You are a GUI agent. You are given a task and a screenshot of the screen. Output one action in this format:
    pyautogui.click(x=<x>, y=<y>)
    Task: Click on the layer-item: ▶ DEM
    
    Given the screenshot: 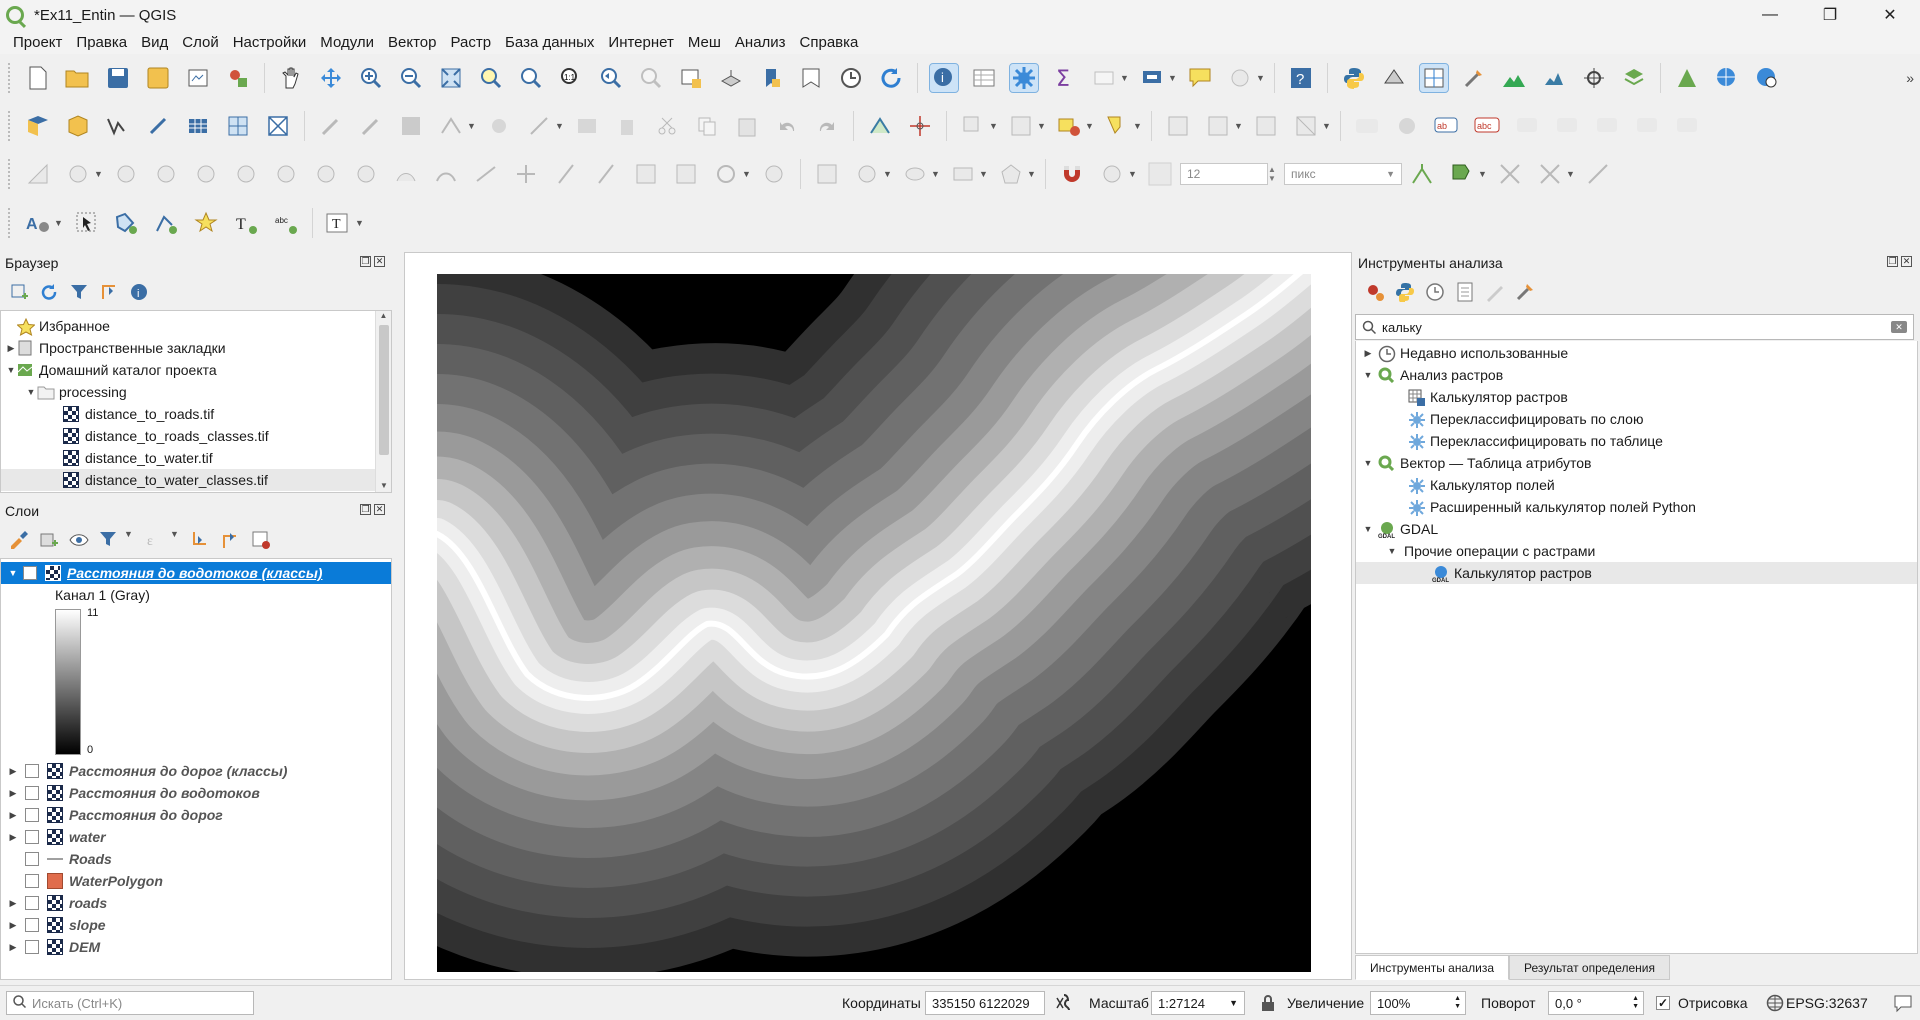 What is the action you would take?
    pyautogui.click(x=53, y=947)
    